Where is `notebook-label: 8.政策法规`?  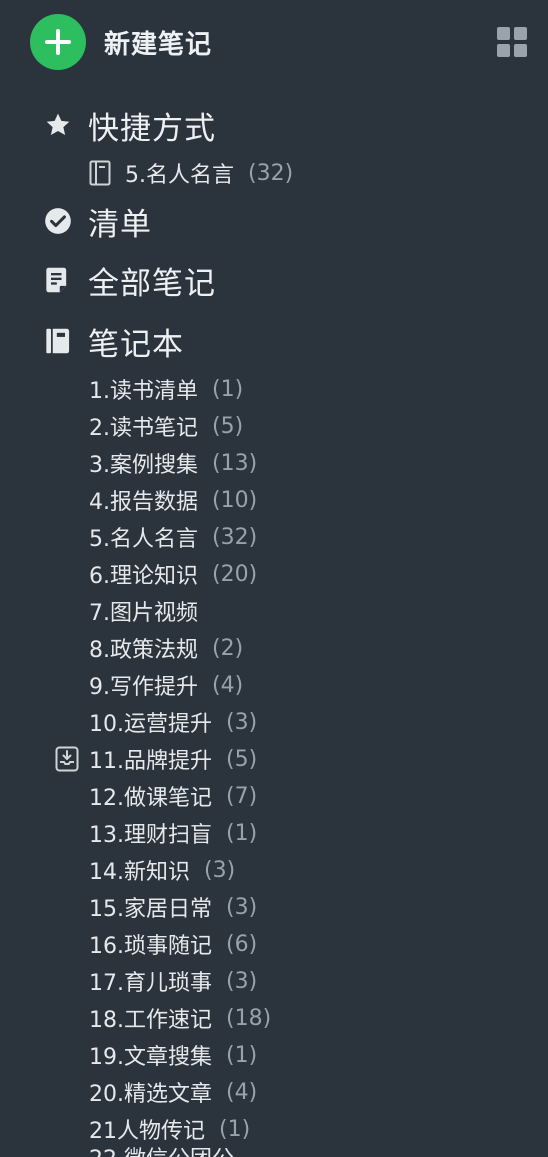 notebook-label: 8.政策法规 is located at coordinates (143, 650).